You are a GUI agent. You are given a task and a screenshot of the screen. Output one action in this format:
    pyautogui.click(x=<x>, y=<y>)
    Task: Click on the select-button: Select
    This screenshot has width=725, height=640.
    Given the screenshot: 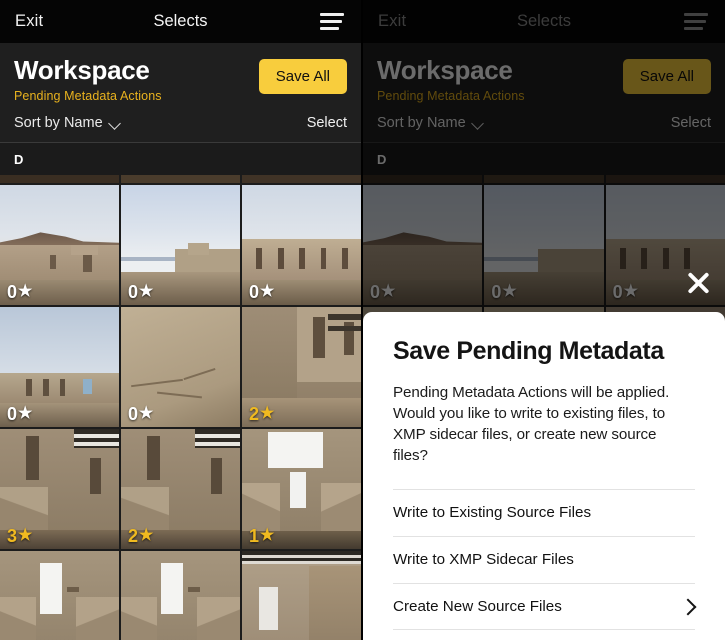 What is the action you would take?
    pyautogui.click(x=327, y=123)
    